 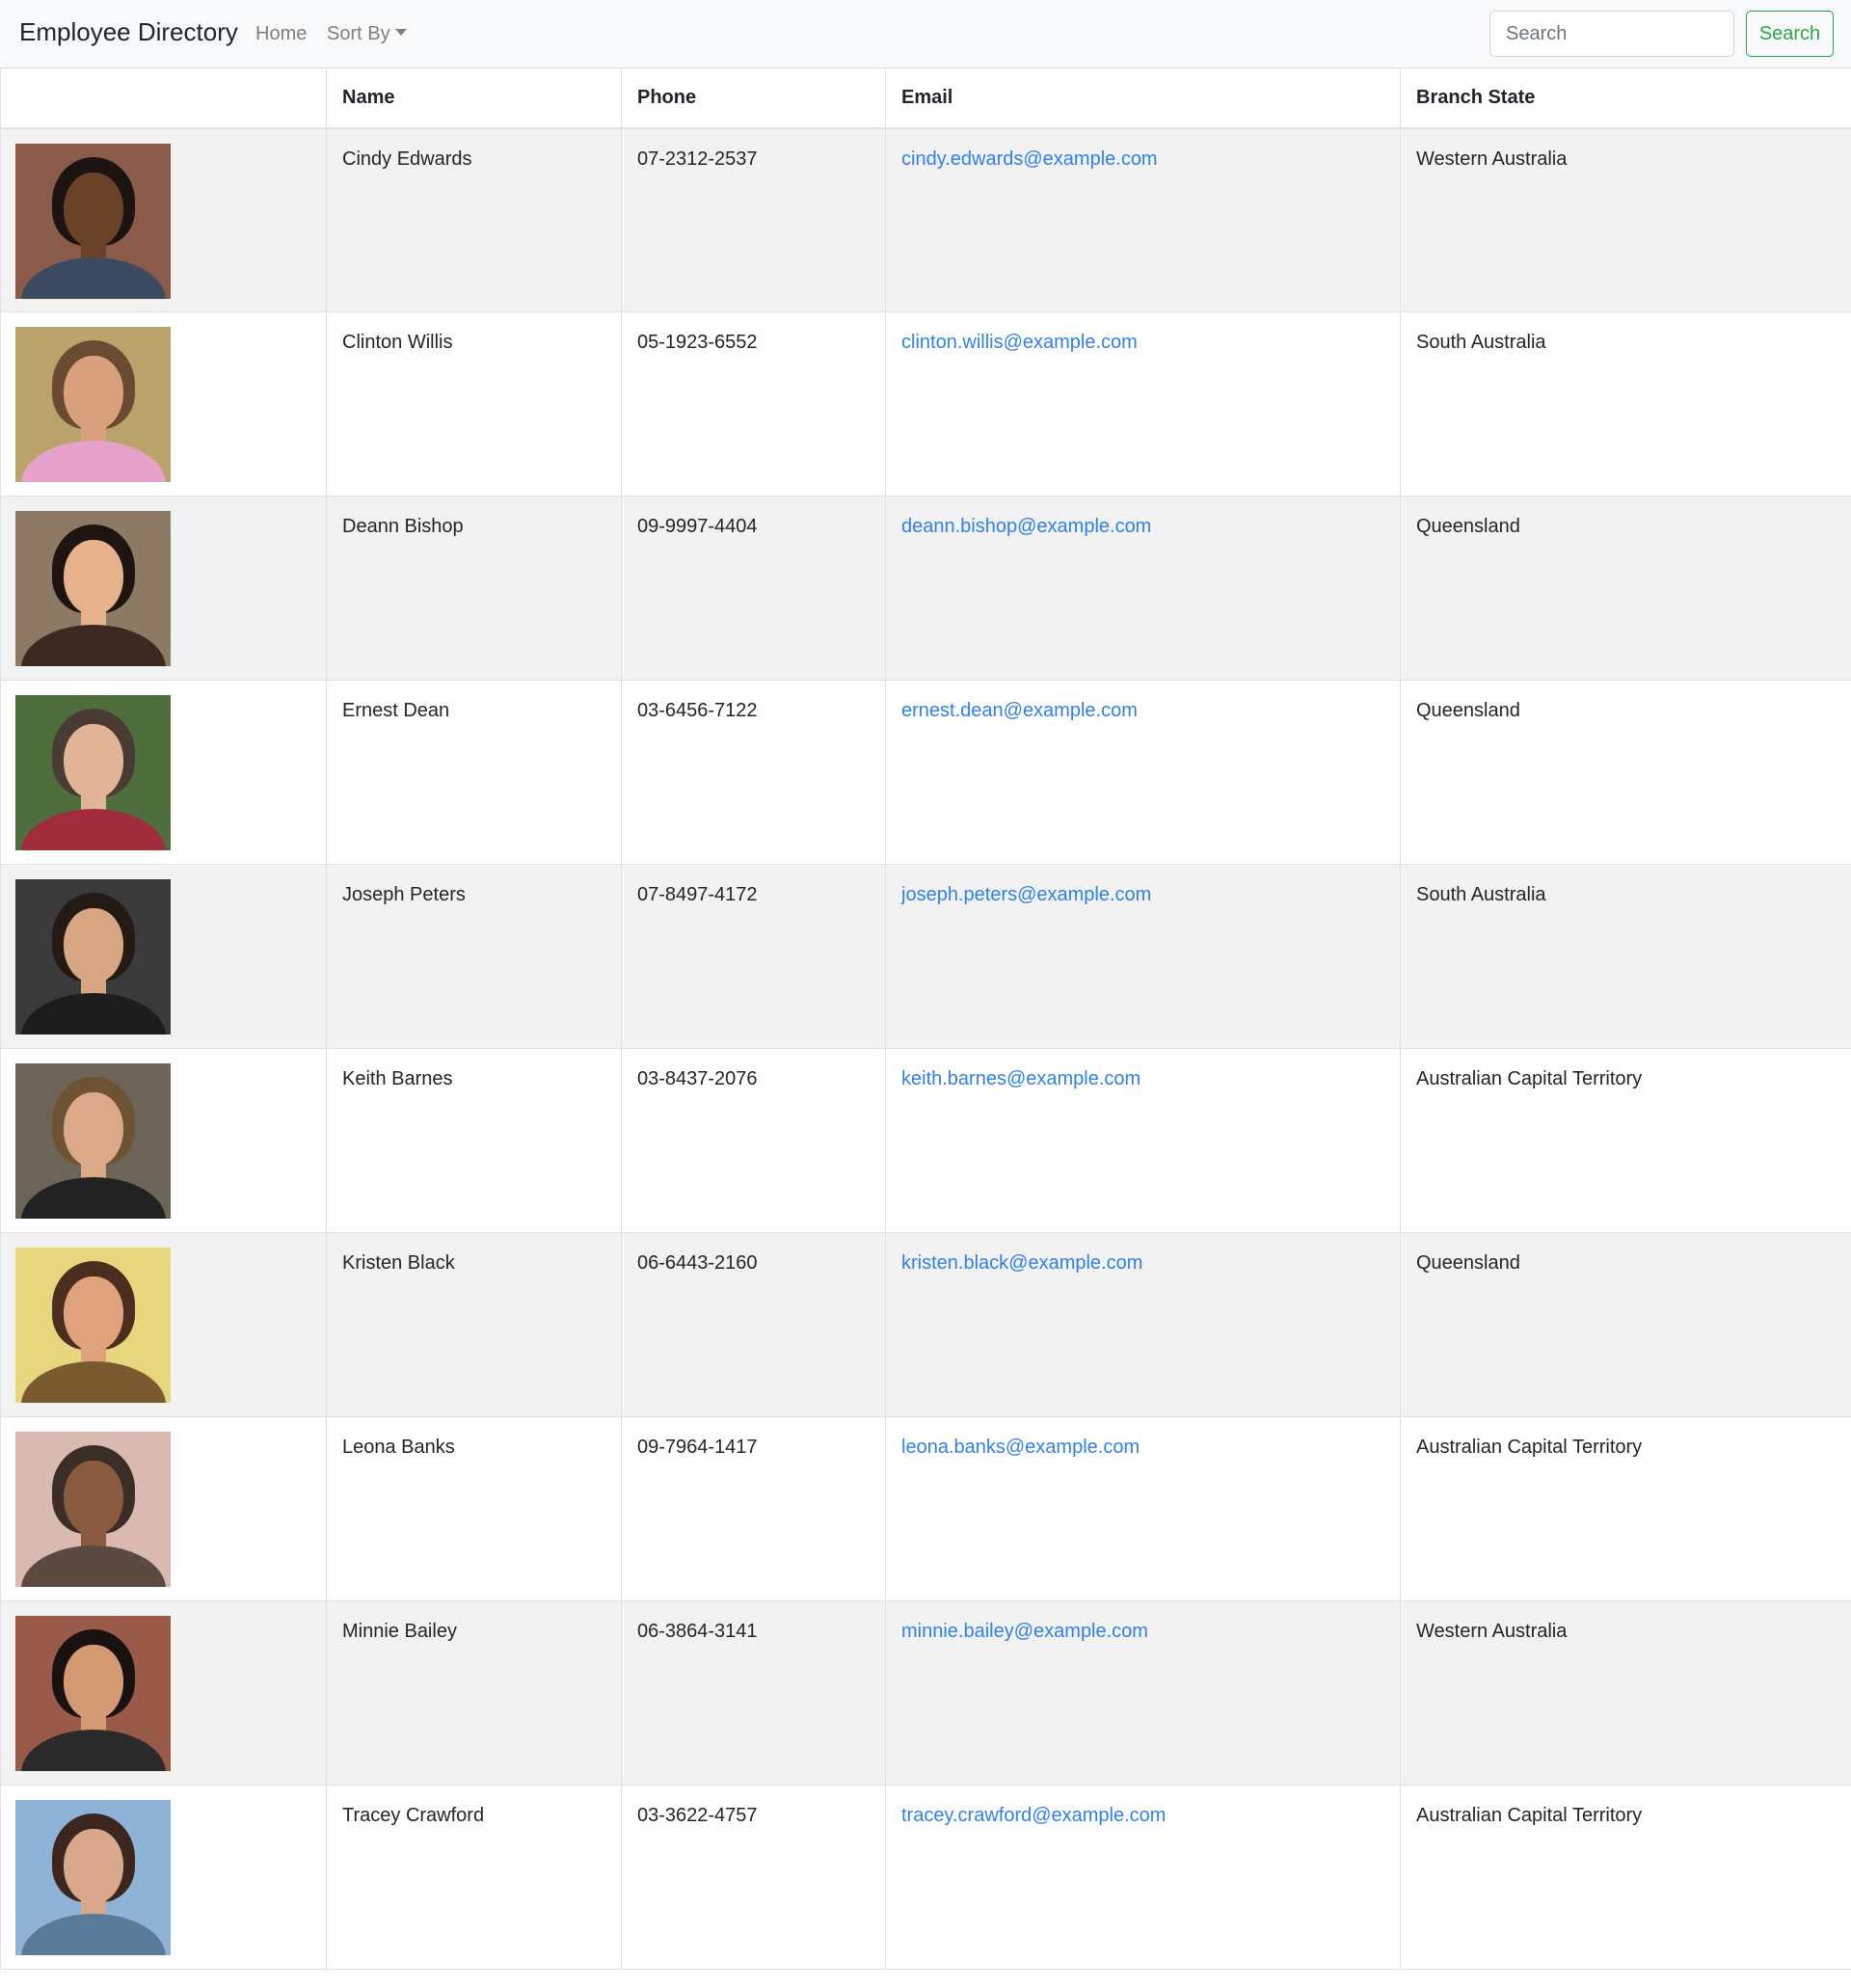 I want to click on name-cell: Leona Banks, so click(x=474, y=1508).